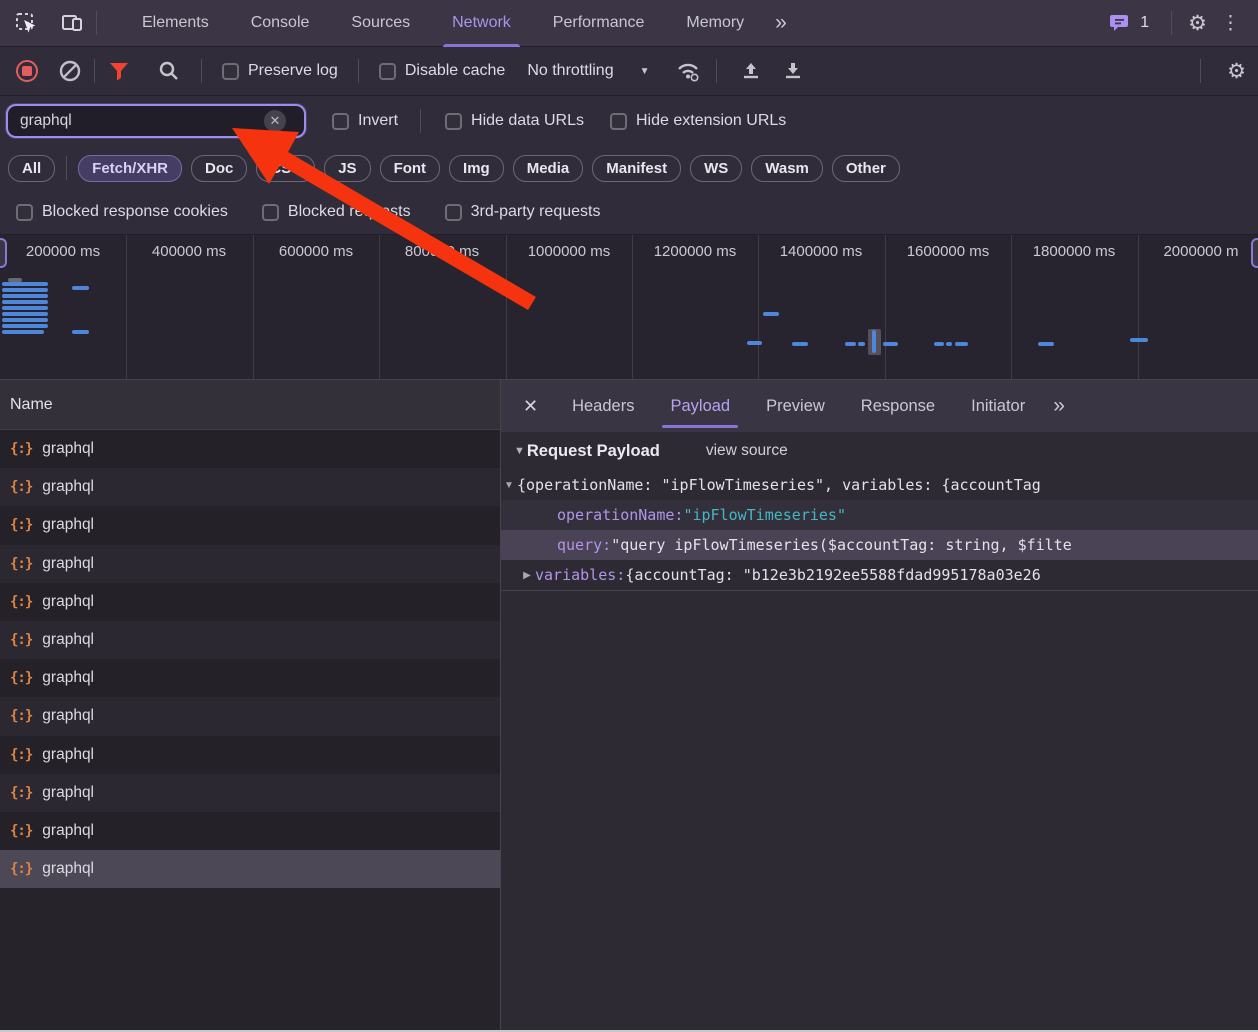  Describe the element at coordinates (70, 71) in the screenshot. I see `clear-network-log-icon` at that location.